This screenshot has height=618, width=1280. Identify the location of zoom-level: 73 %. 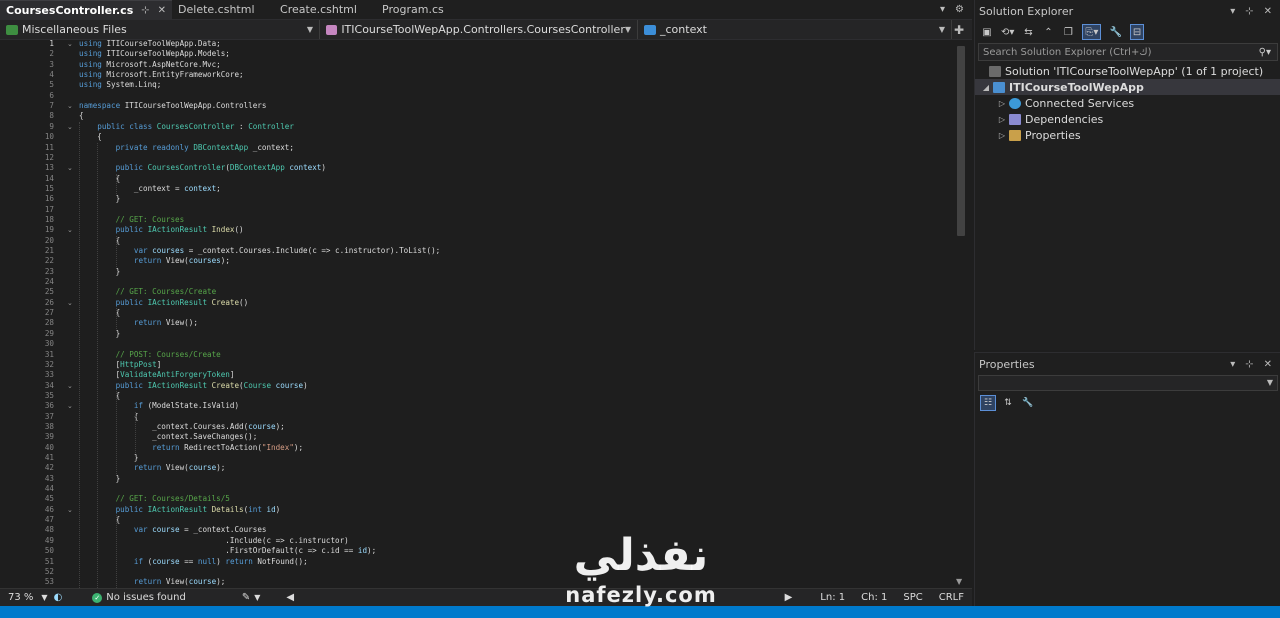
(21, 597).